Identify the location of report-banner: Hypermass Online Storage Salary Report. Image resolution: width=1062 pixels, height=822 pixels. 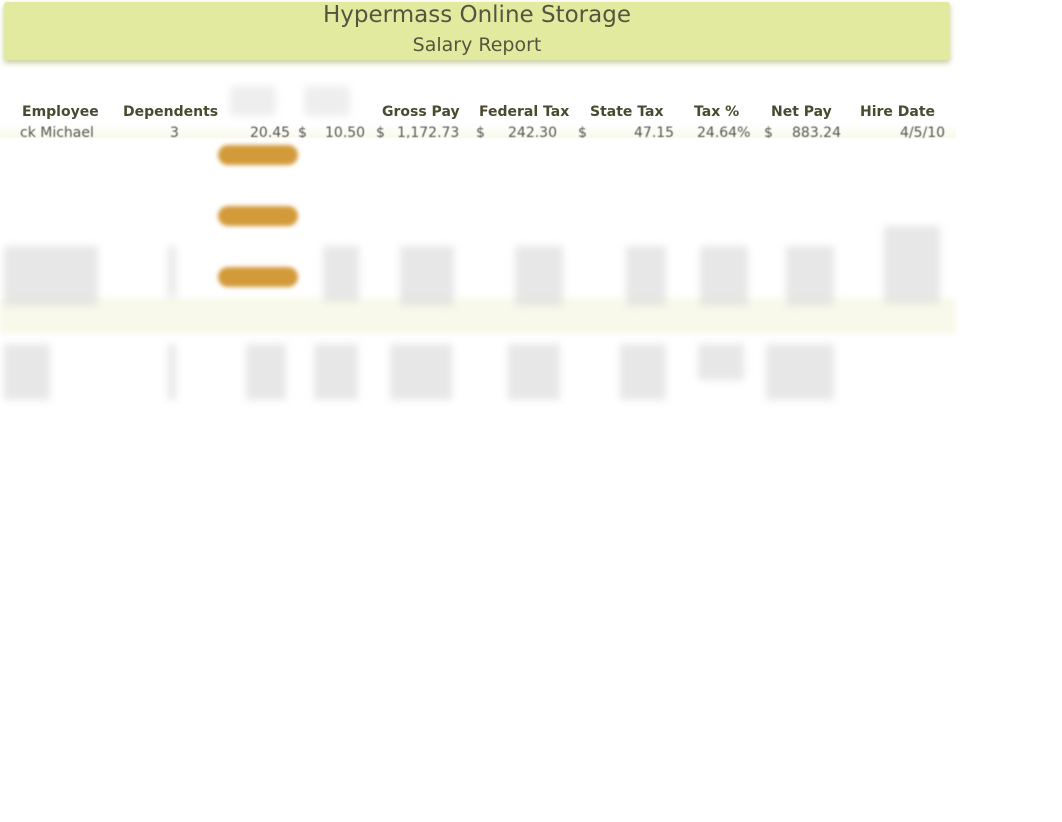
(477, 31).